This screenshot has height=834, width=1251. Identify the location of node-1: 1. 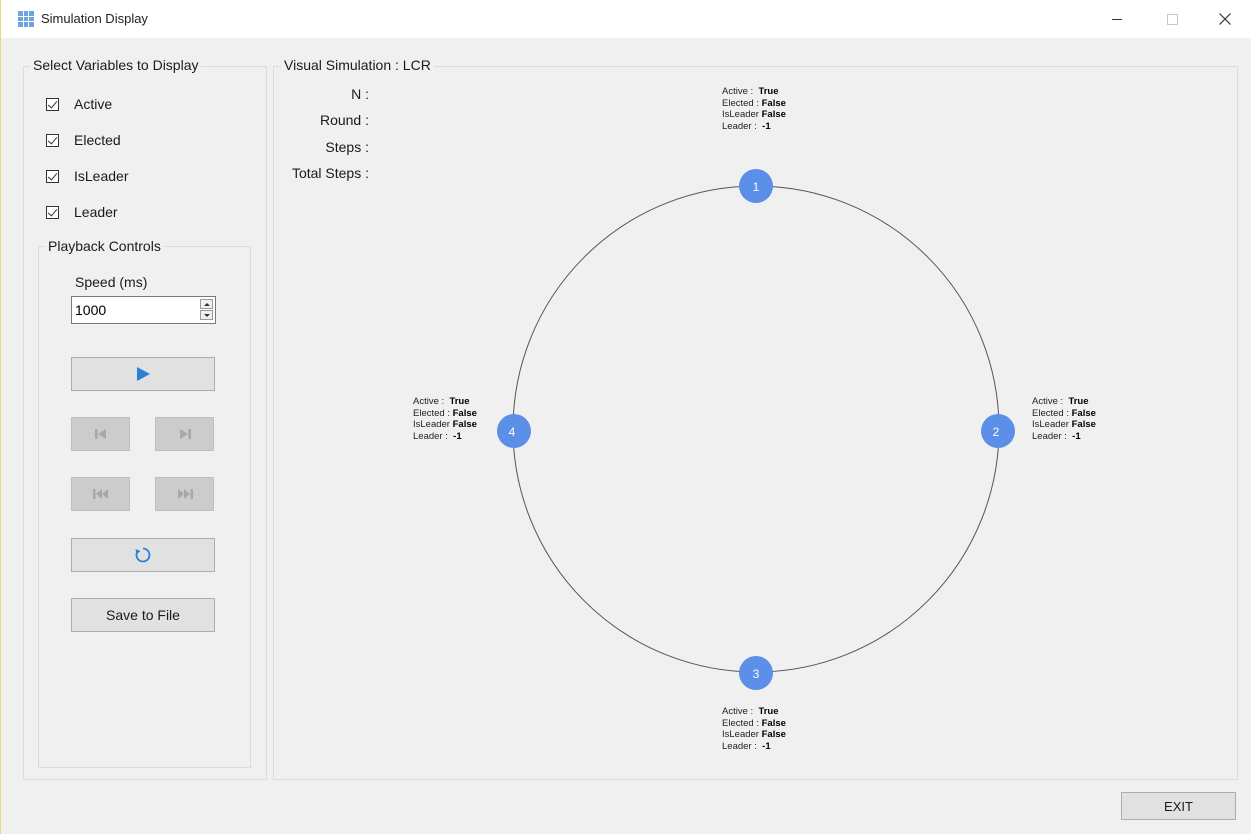
(756, 186).